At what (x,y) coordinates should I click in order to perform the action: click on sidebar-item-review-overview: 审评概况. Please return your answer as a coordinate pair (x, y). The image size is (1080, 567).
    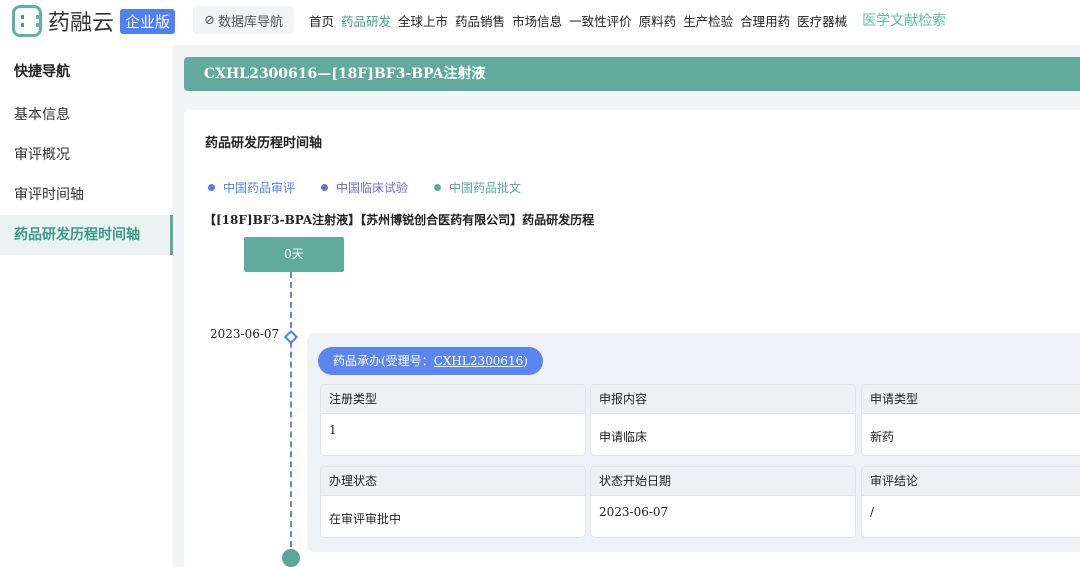
    Looking at the image, I should click on (86, 155).